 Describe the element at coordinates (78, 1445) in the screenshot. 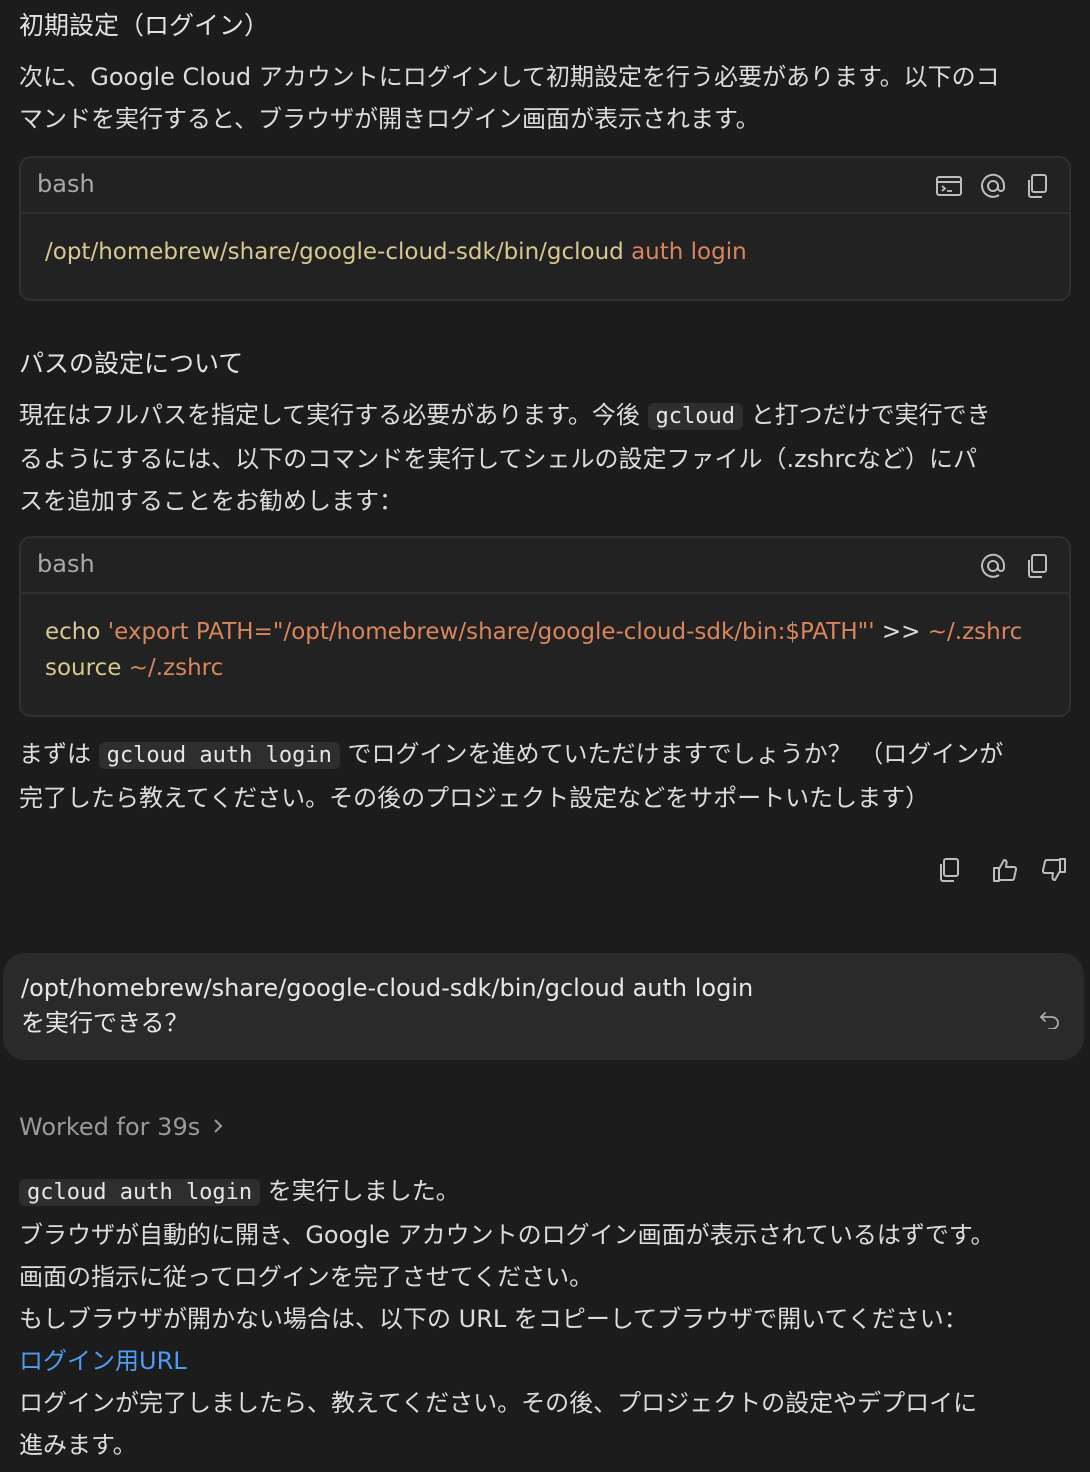

I see `para-line: 進みます。` at that location.